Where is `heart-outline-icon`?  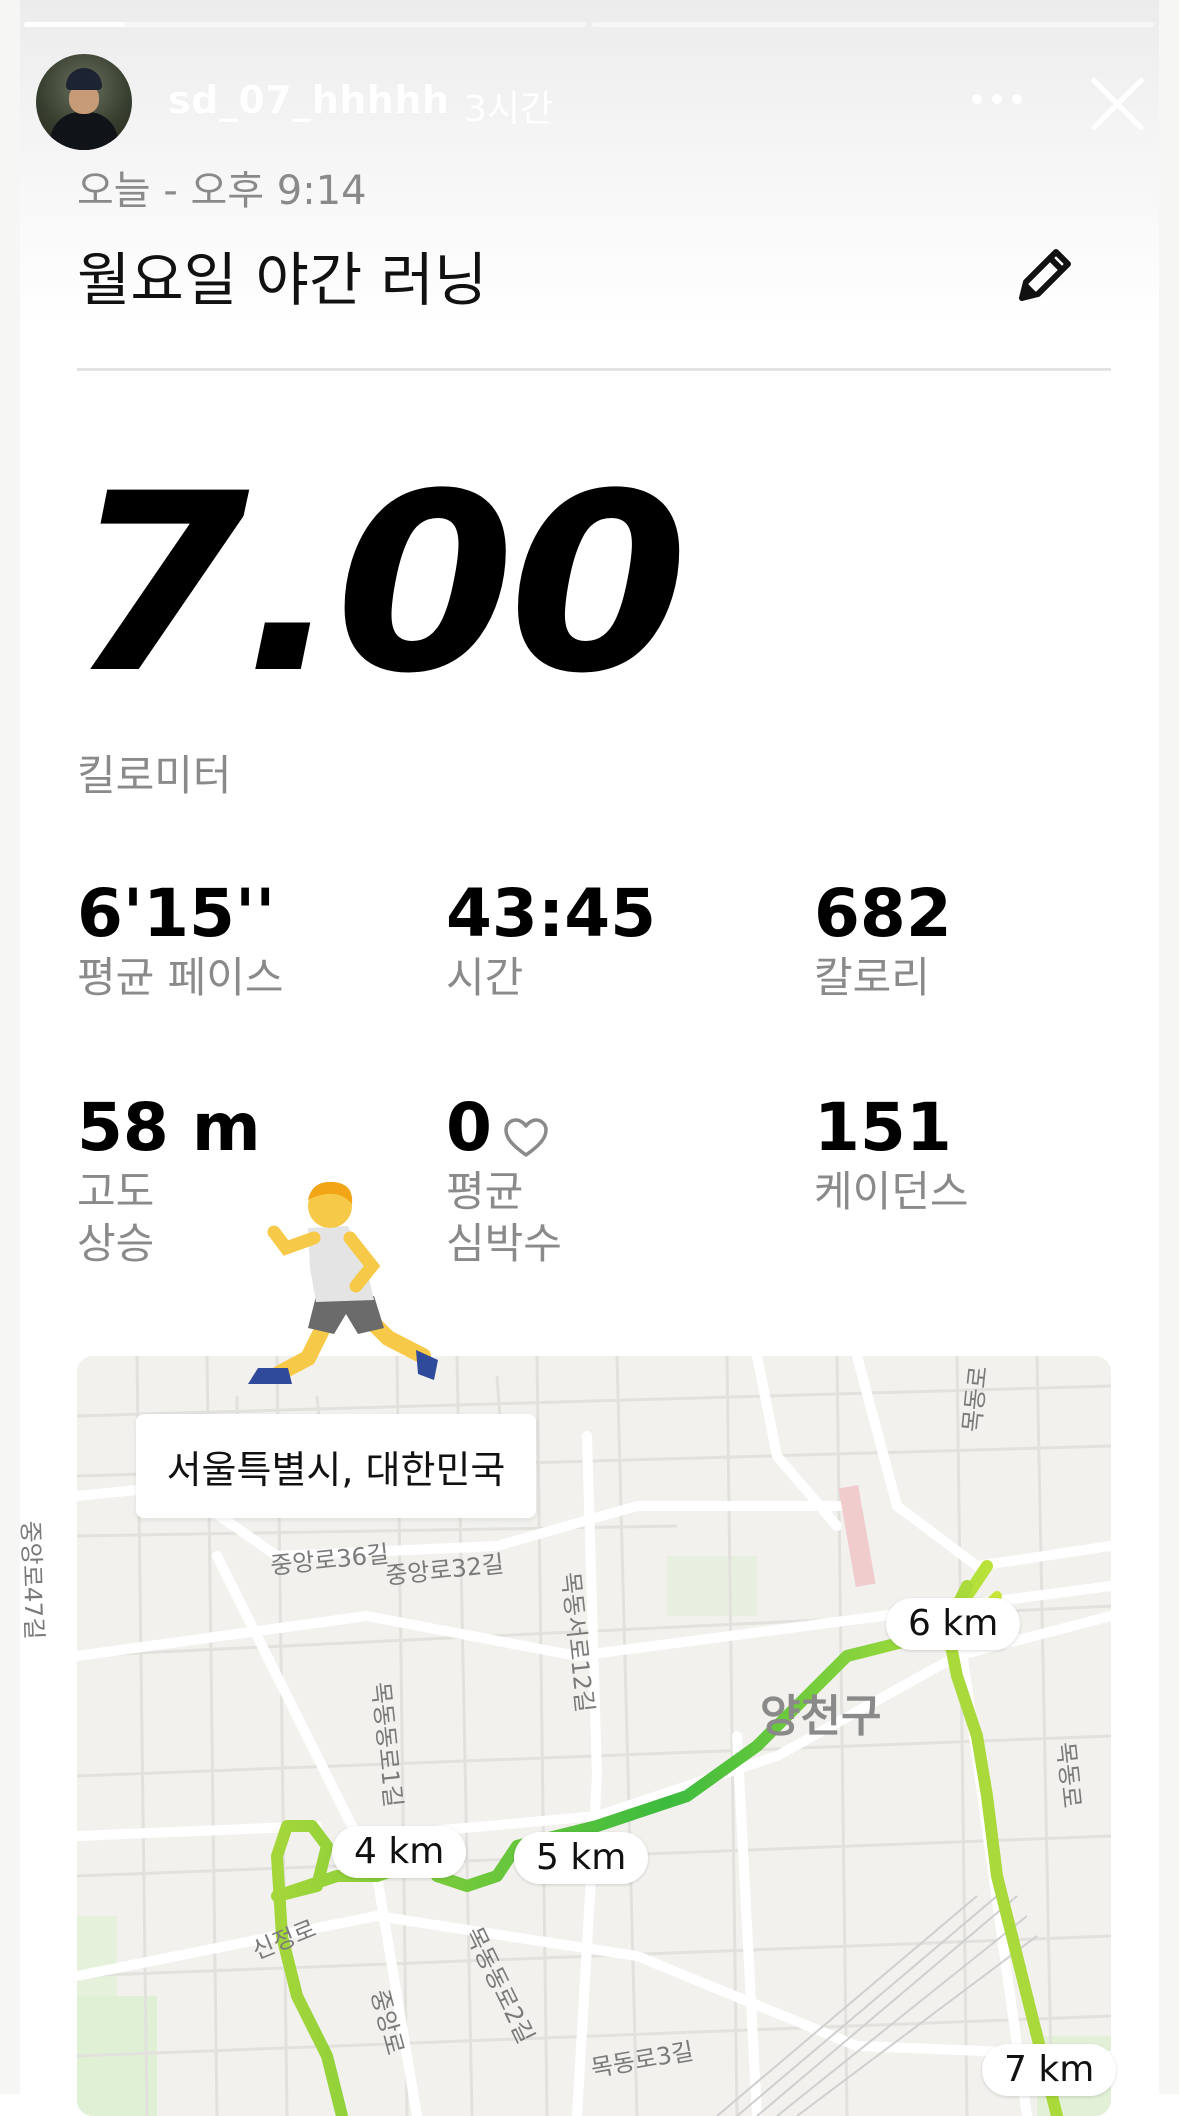 heart-outline-icon is located at coordinates (526, 1129).